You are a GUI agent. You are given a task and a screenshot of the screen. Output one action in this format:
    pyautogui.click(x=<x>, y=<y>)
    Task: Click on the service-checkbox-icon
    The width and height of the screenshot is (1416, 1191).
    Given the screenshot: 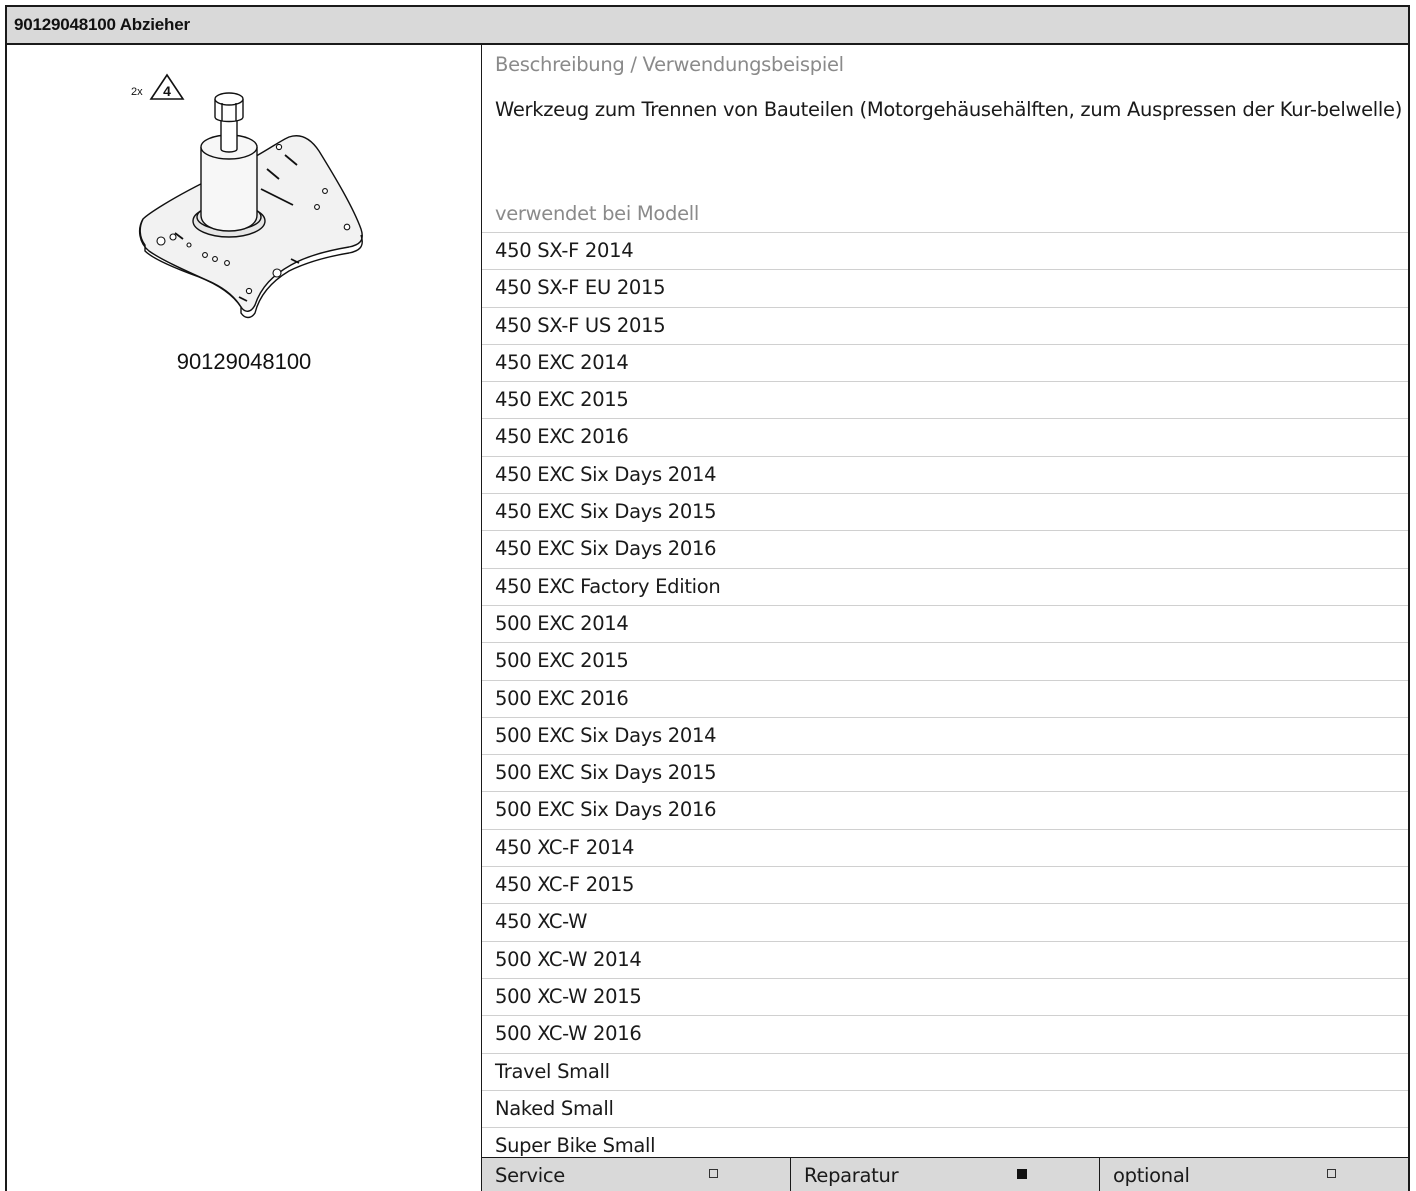 What is the action you would take?
    pyautogui.click(x=713, y=1173)
    